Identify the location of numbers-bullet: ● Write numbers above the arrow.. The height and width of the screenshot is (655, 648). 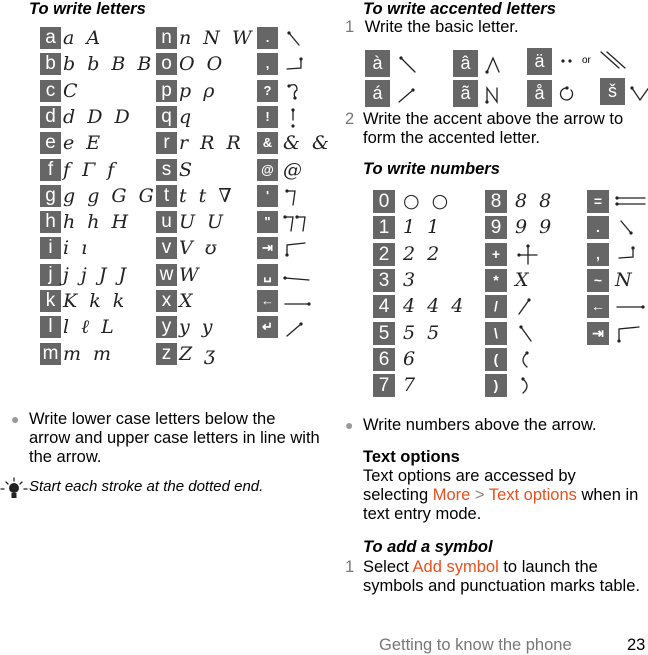
(471, 425).